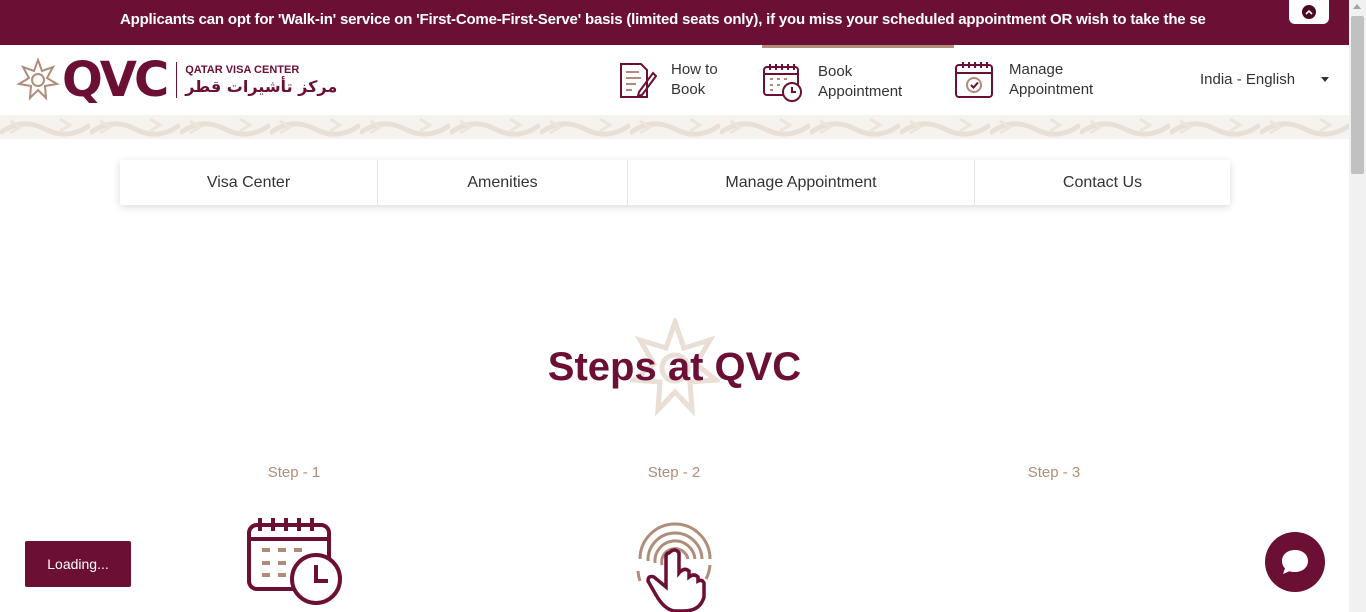 The image size is (1366, 612). I want to click on nav-how-to-book-label: How to Book, so click(694, 80).